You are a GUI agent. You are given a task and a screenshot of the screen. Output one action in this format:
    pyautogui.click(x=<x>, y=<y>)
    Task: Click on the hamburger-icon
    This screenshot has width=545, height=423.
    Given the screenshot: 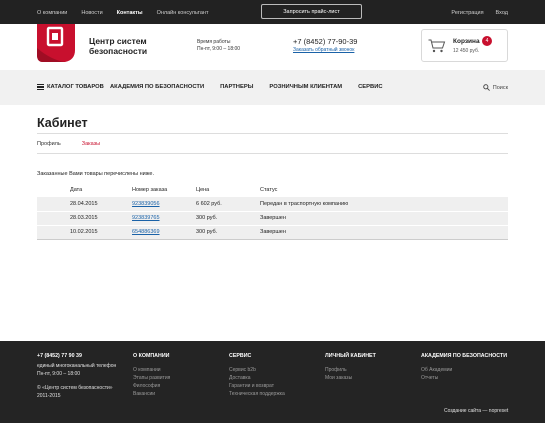 What is the action you would take?
    pyautogui.click(x=40, y=87)
    